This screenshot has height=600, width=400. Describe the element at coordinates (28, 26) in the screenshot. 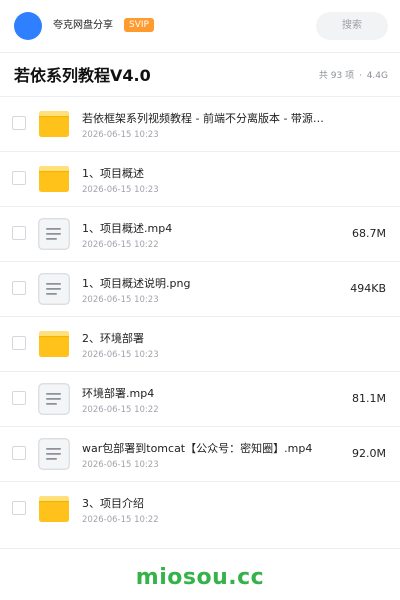

I see `avatar` at that location.